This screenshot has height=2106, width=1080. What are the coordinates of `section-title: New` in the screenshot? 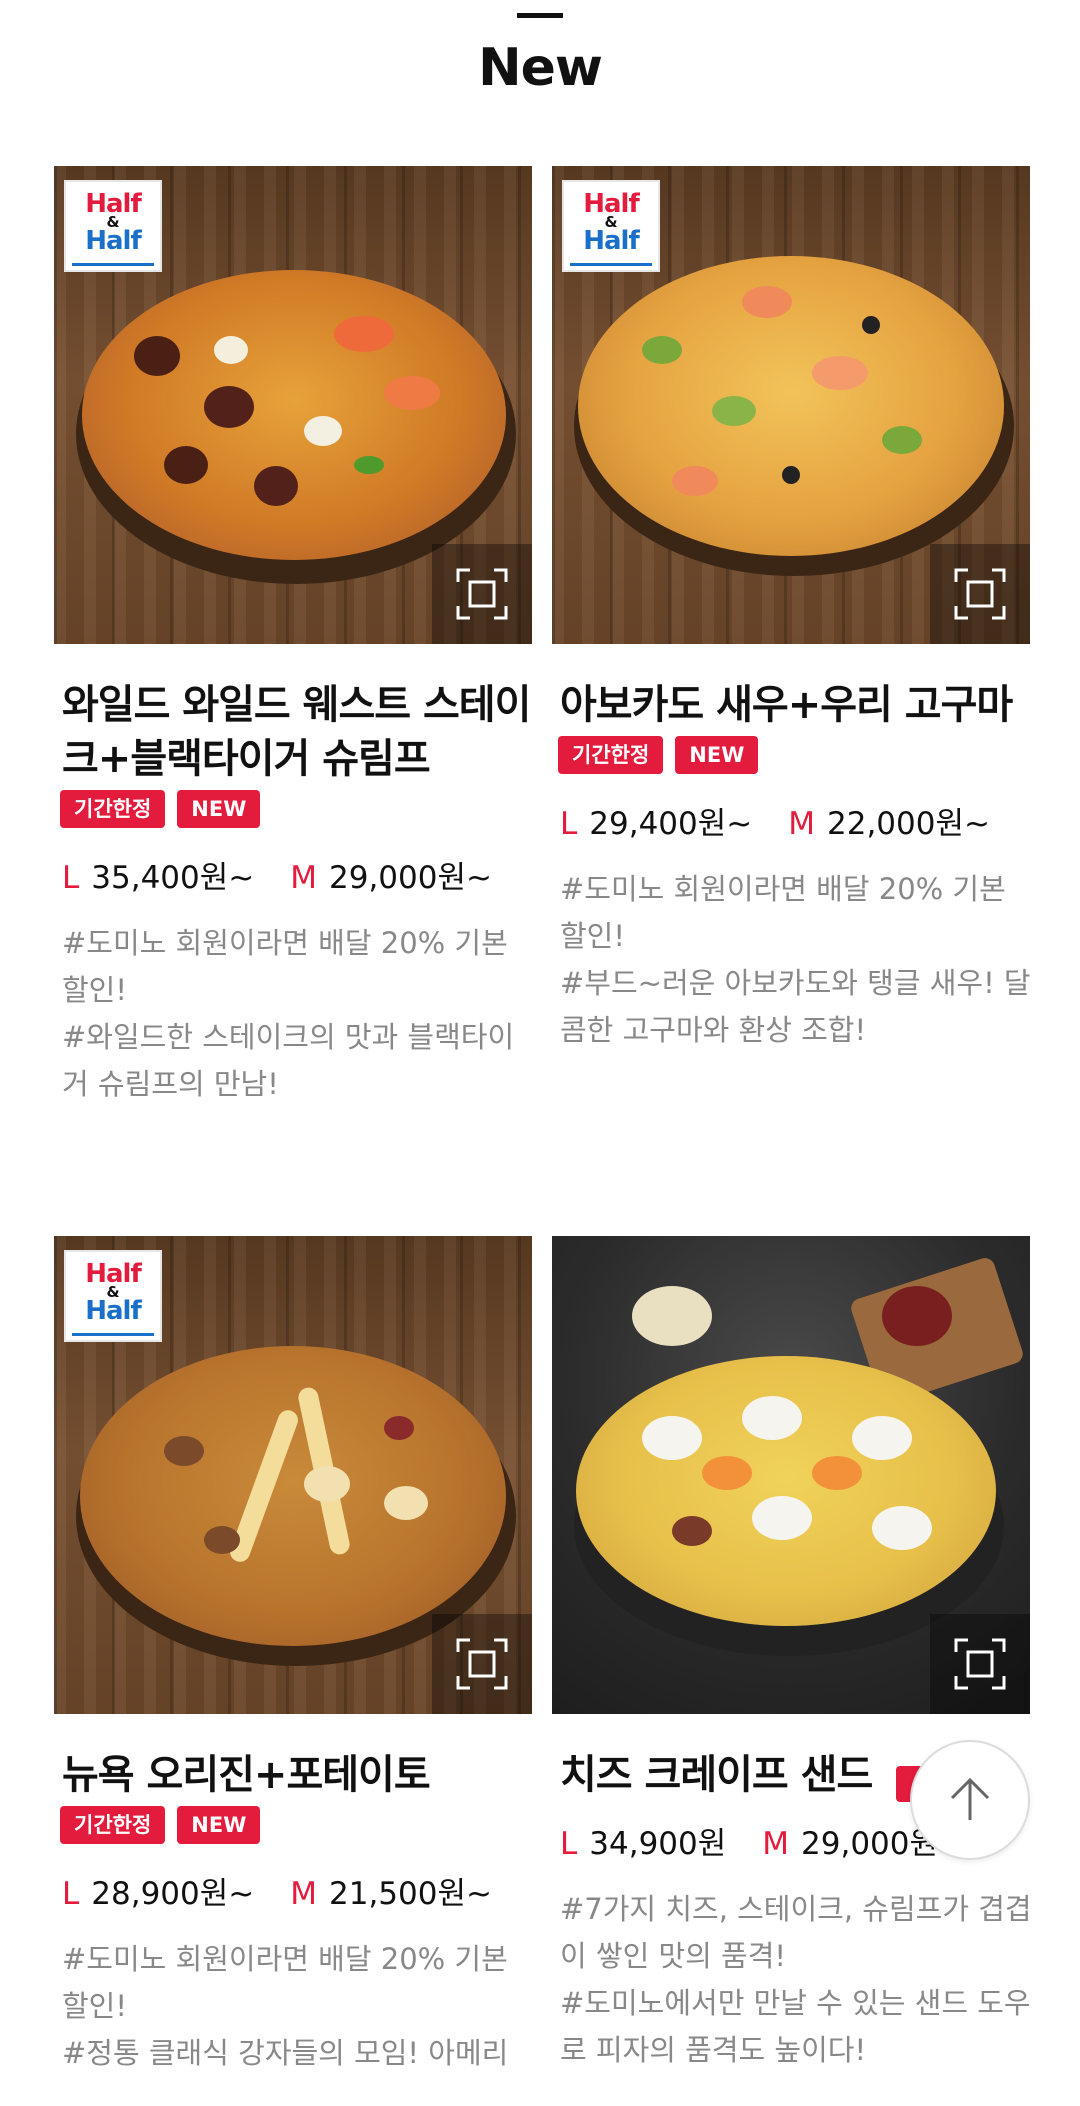 It's located at (540, 68).